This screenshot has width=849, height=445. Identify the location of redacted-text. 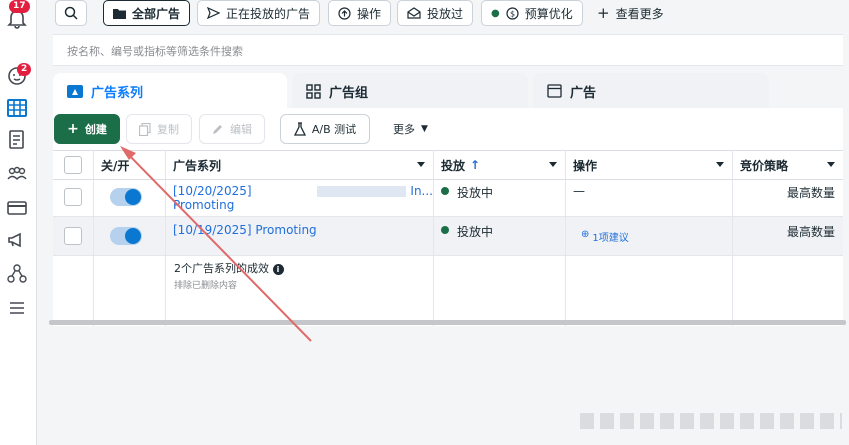
(361, 191).